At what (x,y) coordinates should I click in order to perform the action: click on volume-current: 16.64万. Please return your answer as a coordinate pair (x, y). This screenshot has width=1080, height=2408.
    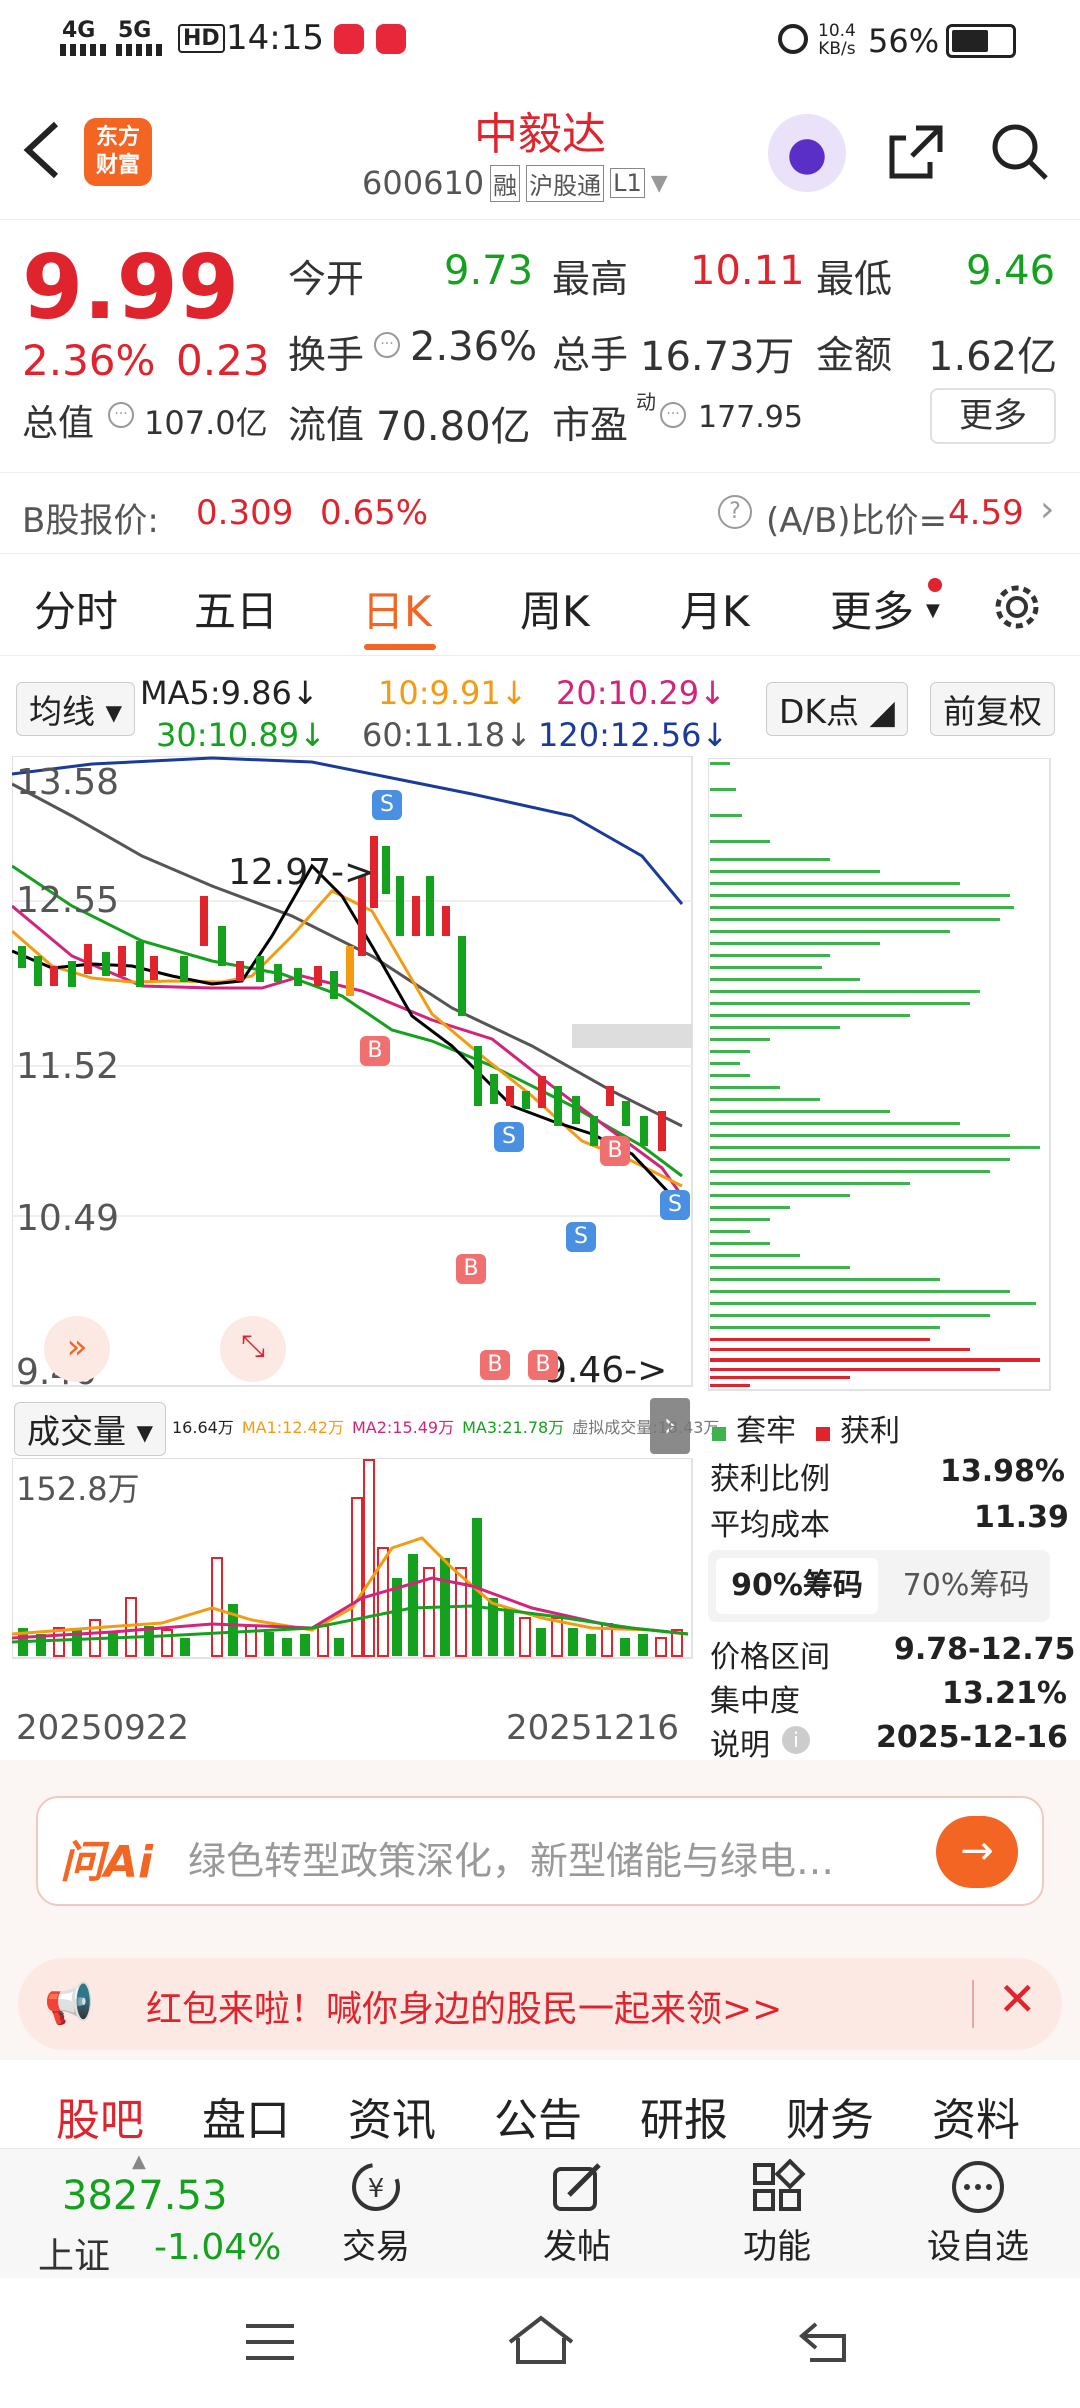
    Looking at the image, I should click on (203, 1427).